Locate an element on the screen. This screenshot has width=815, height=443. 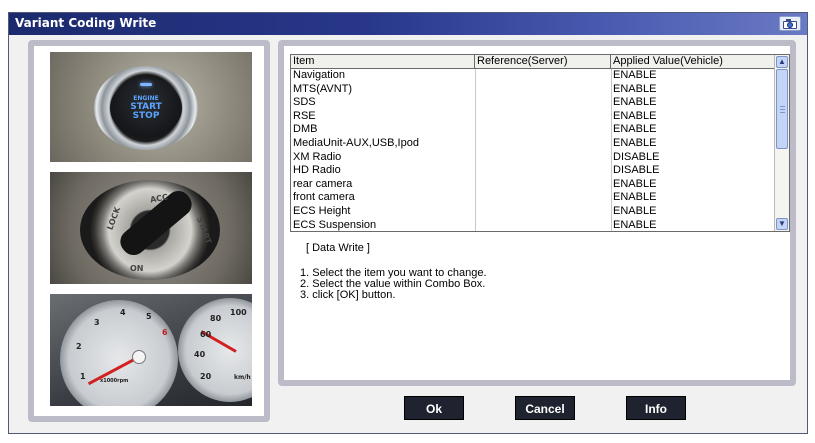
window-title: Variant Coding Write is located at coordinates (86, 23).